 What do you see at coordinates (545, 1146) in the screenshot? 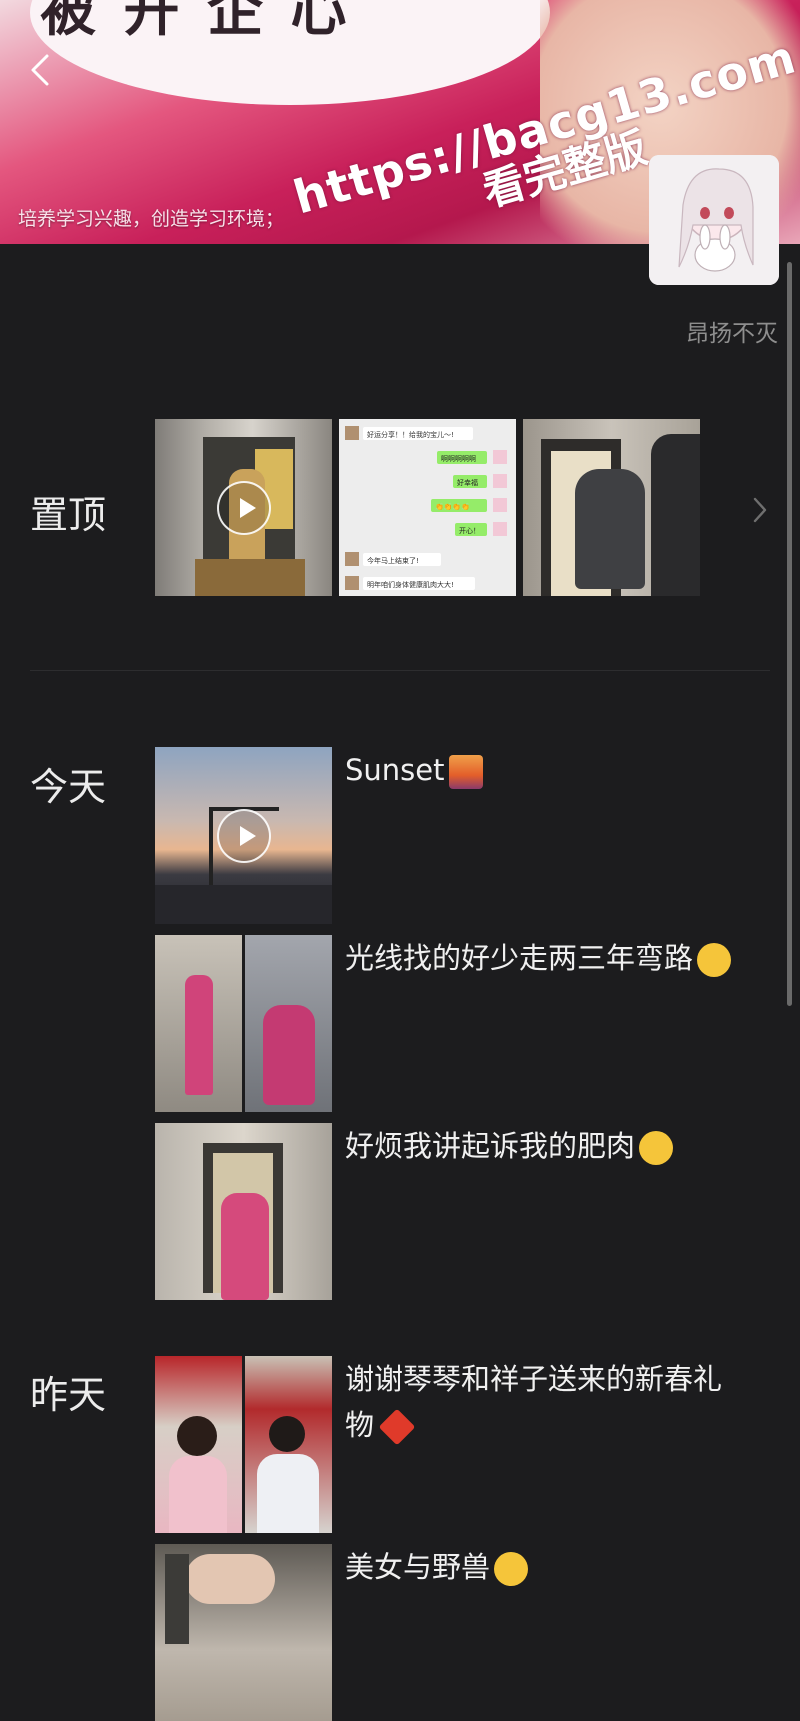
I see `post-caption: 好烦我讲起诉我的肥肉` at bounding box center [545, 1146].